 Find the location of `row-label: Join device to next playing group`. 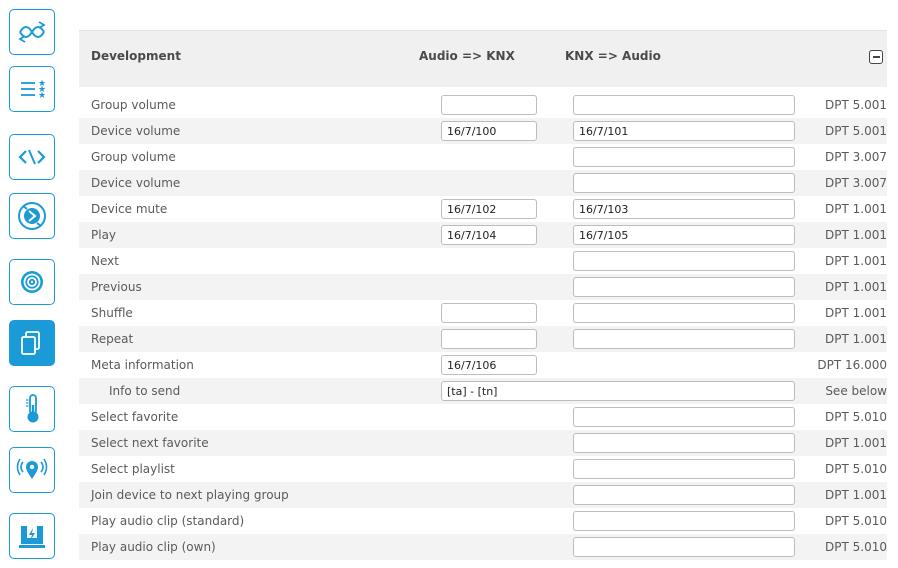

row-label: Join device to next playing group is located at coordinates (190, 495).